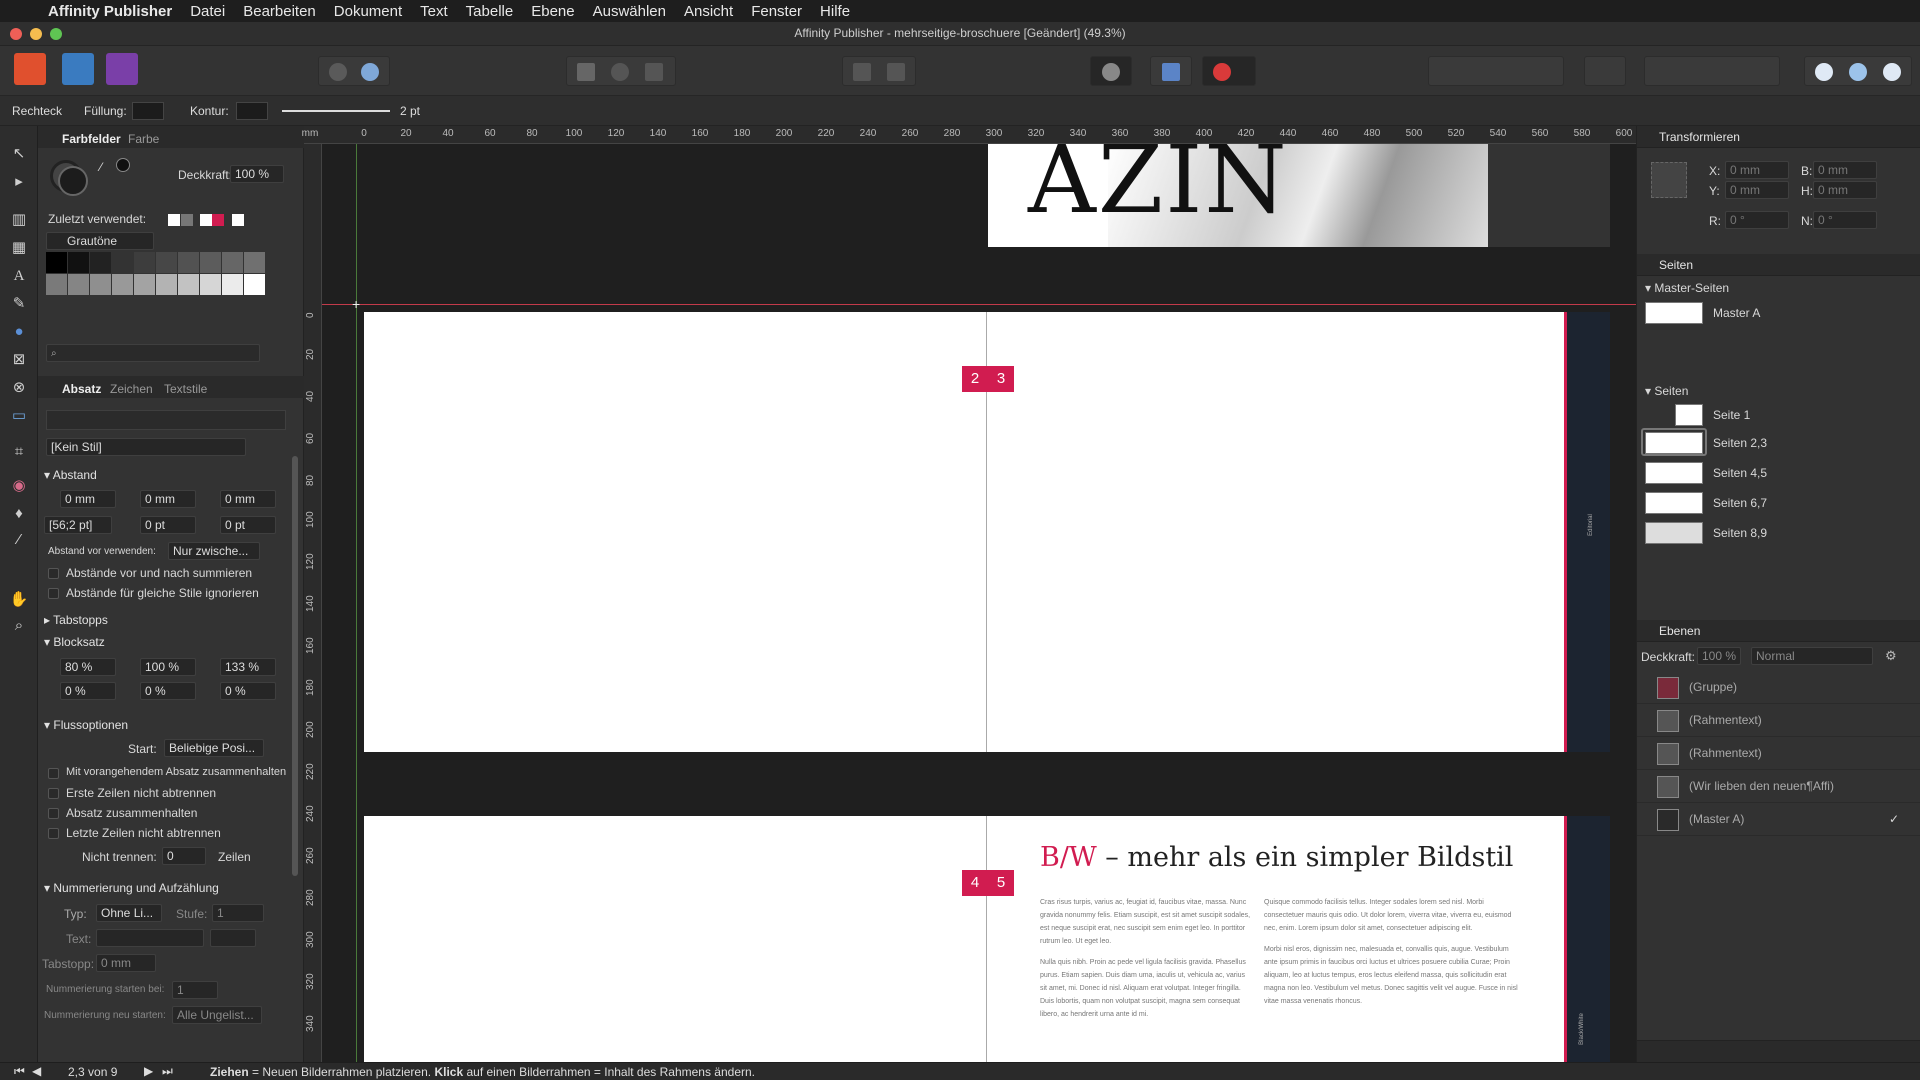  Describe the element at coordinates (19, 388) in the screenshot. I see `ellipse-frame-tool-icon: ⊗` at that location.